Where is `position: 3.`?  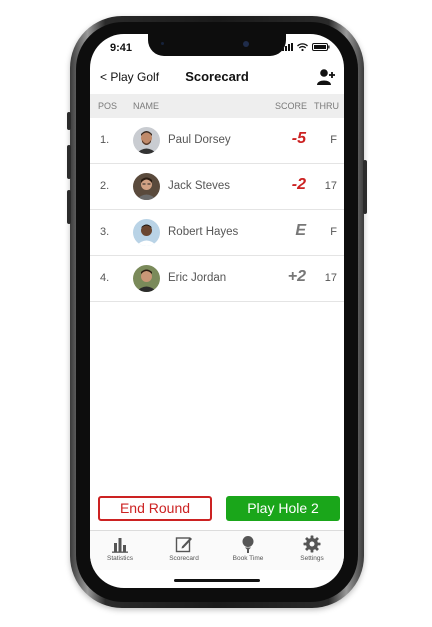
position: 3. is located at coordinates (105, 232).